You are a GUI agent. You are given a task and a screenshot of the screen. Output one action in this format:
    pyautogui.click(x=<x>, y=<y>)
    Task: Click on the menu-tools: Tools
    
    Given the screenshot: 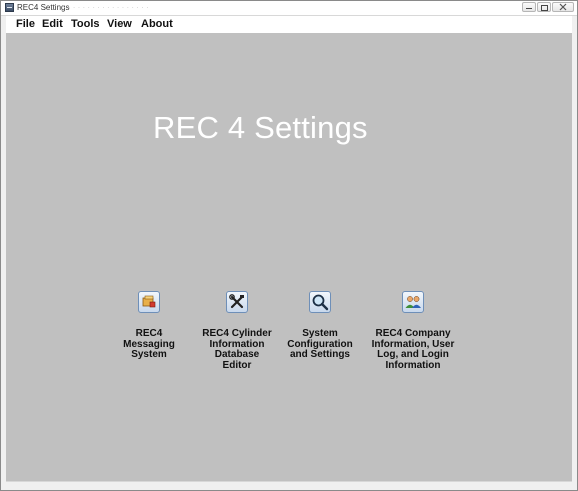 What is the action you would take?
    pyautogui.click(x=85, y=24)
    